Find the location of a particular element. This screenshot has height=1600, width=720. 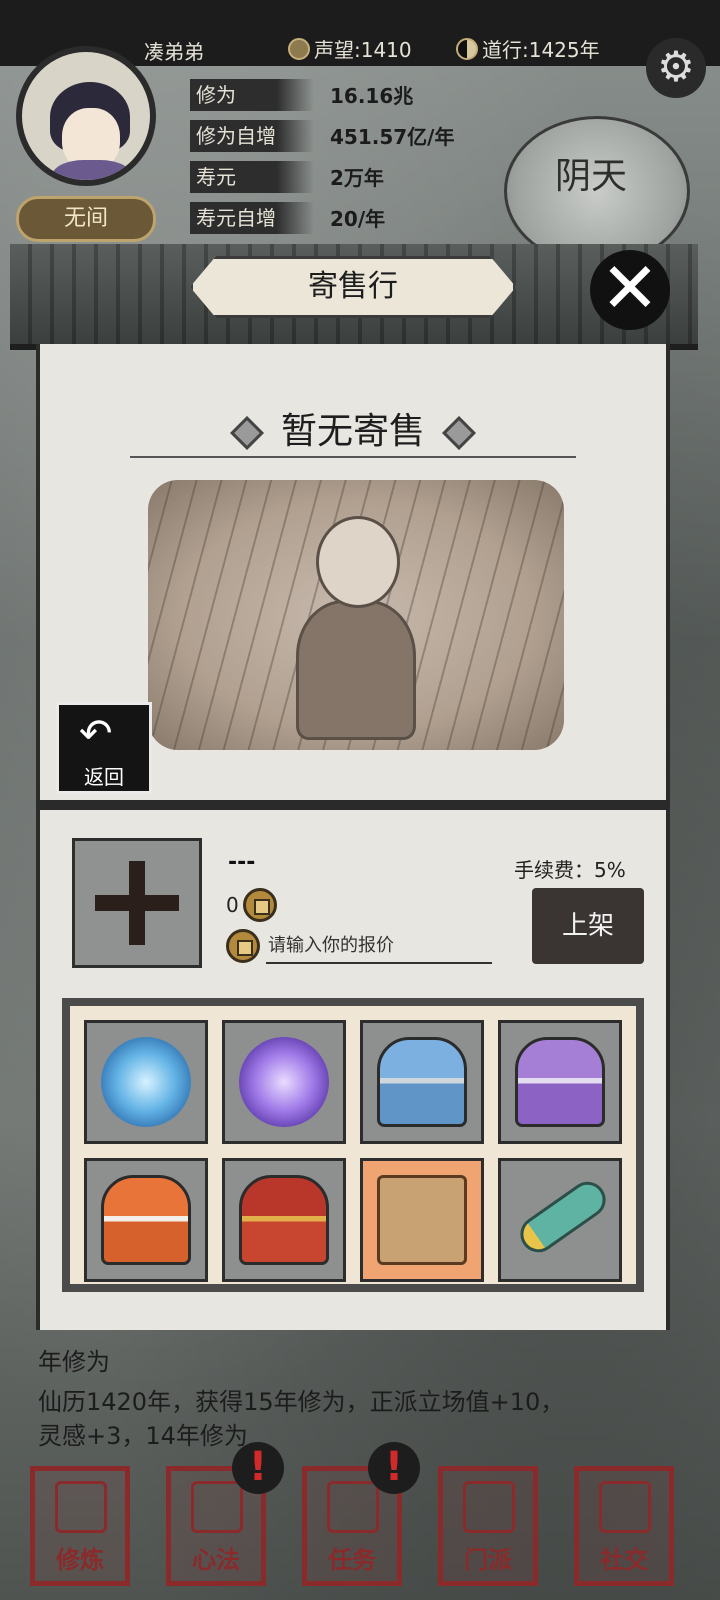

stat-value: 2万年 is located at coordinates (357, 178).